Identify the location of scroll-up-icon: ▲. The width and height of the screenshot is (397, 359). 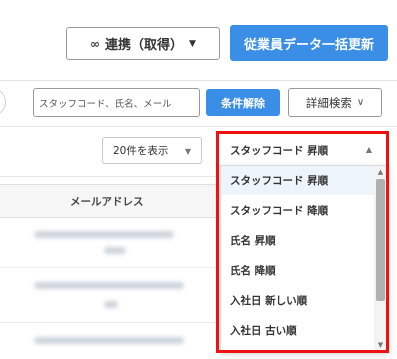
(380, 172).